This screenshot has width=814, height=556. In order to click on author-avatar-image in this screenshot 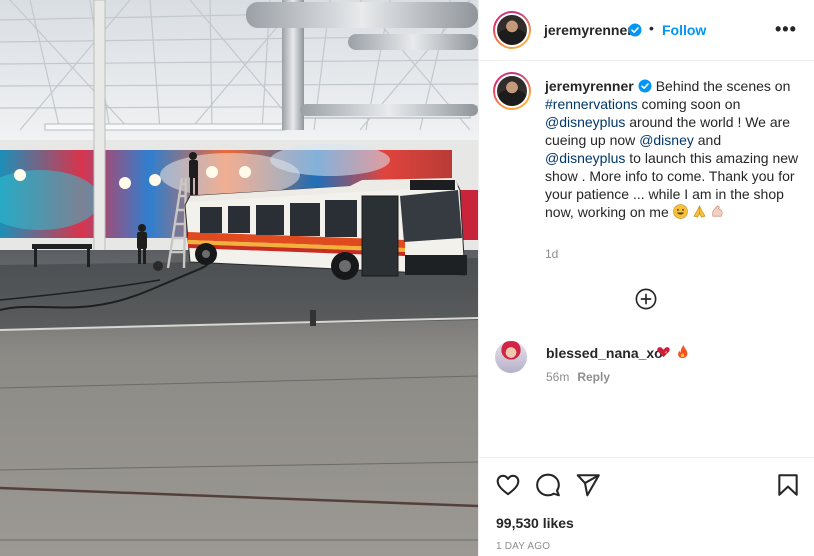, I will do `click(512, 30)`.